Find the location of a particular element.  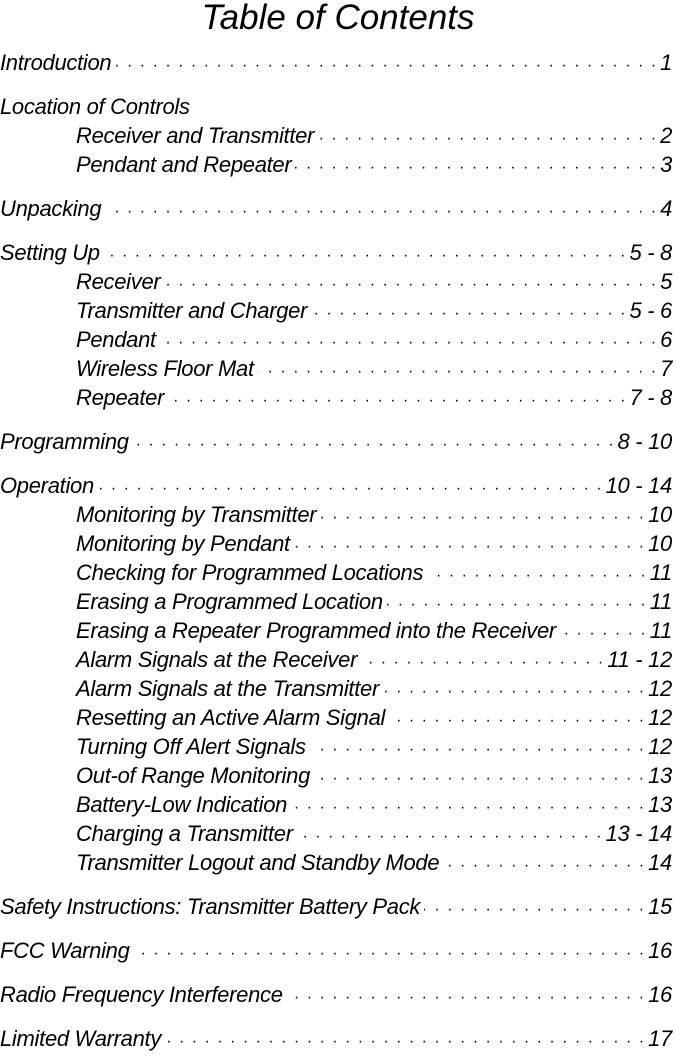

toc-entry-page: 13 - 14 is located at coordinates (639, 833).